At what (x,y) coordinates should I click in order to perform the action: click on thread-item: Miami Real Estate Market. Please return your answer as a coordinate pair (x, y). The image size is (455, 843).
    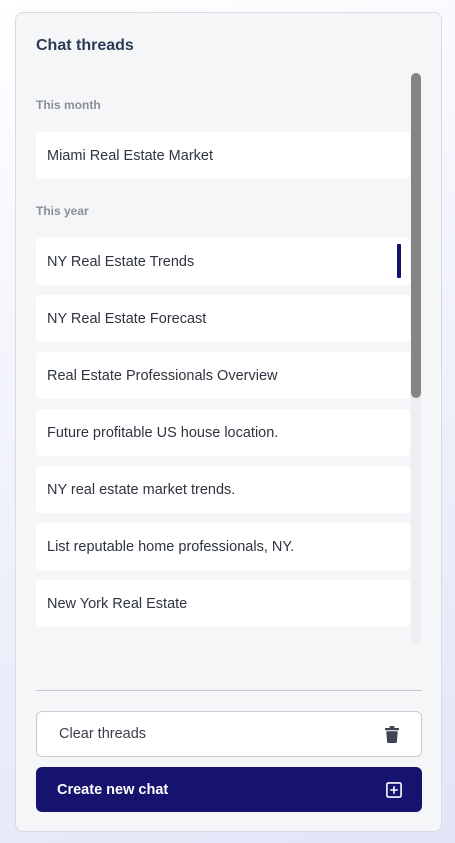
    Looking at the image, I should click on (223, 155).